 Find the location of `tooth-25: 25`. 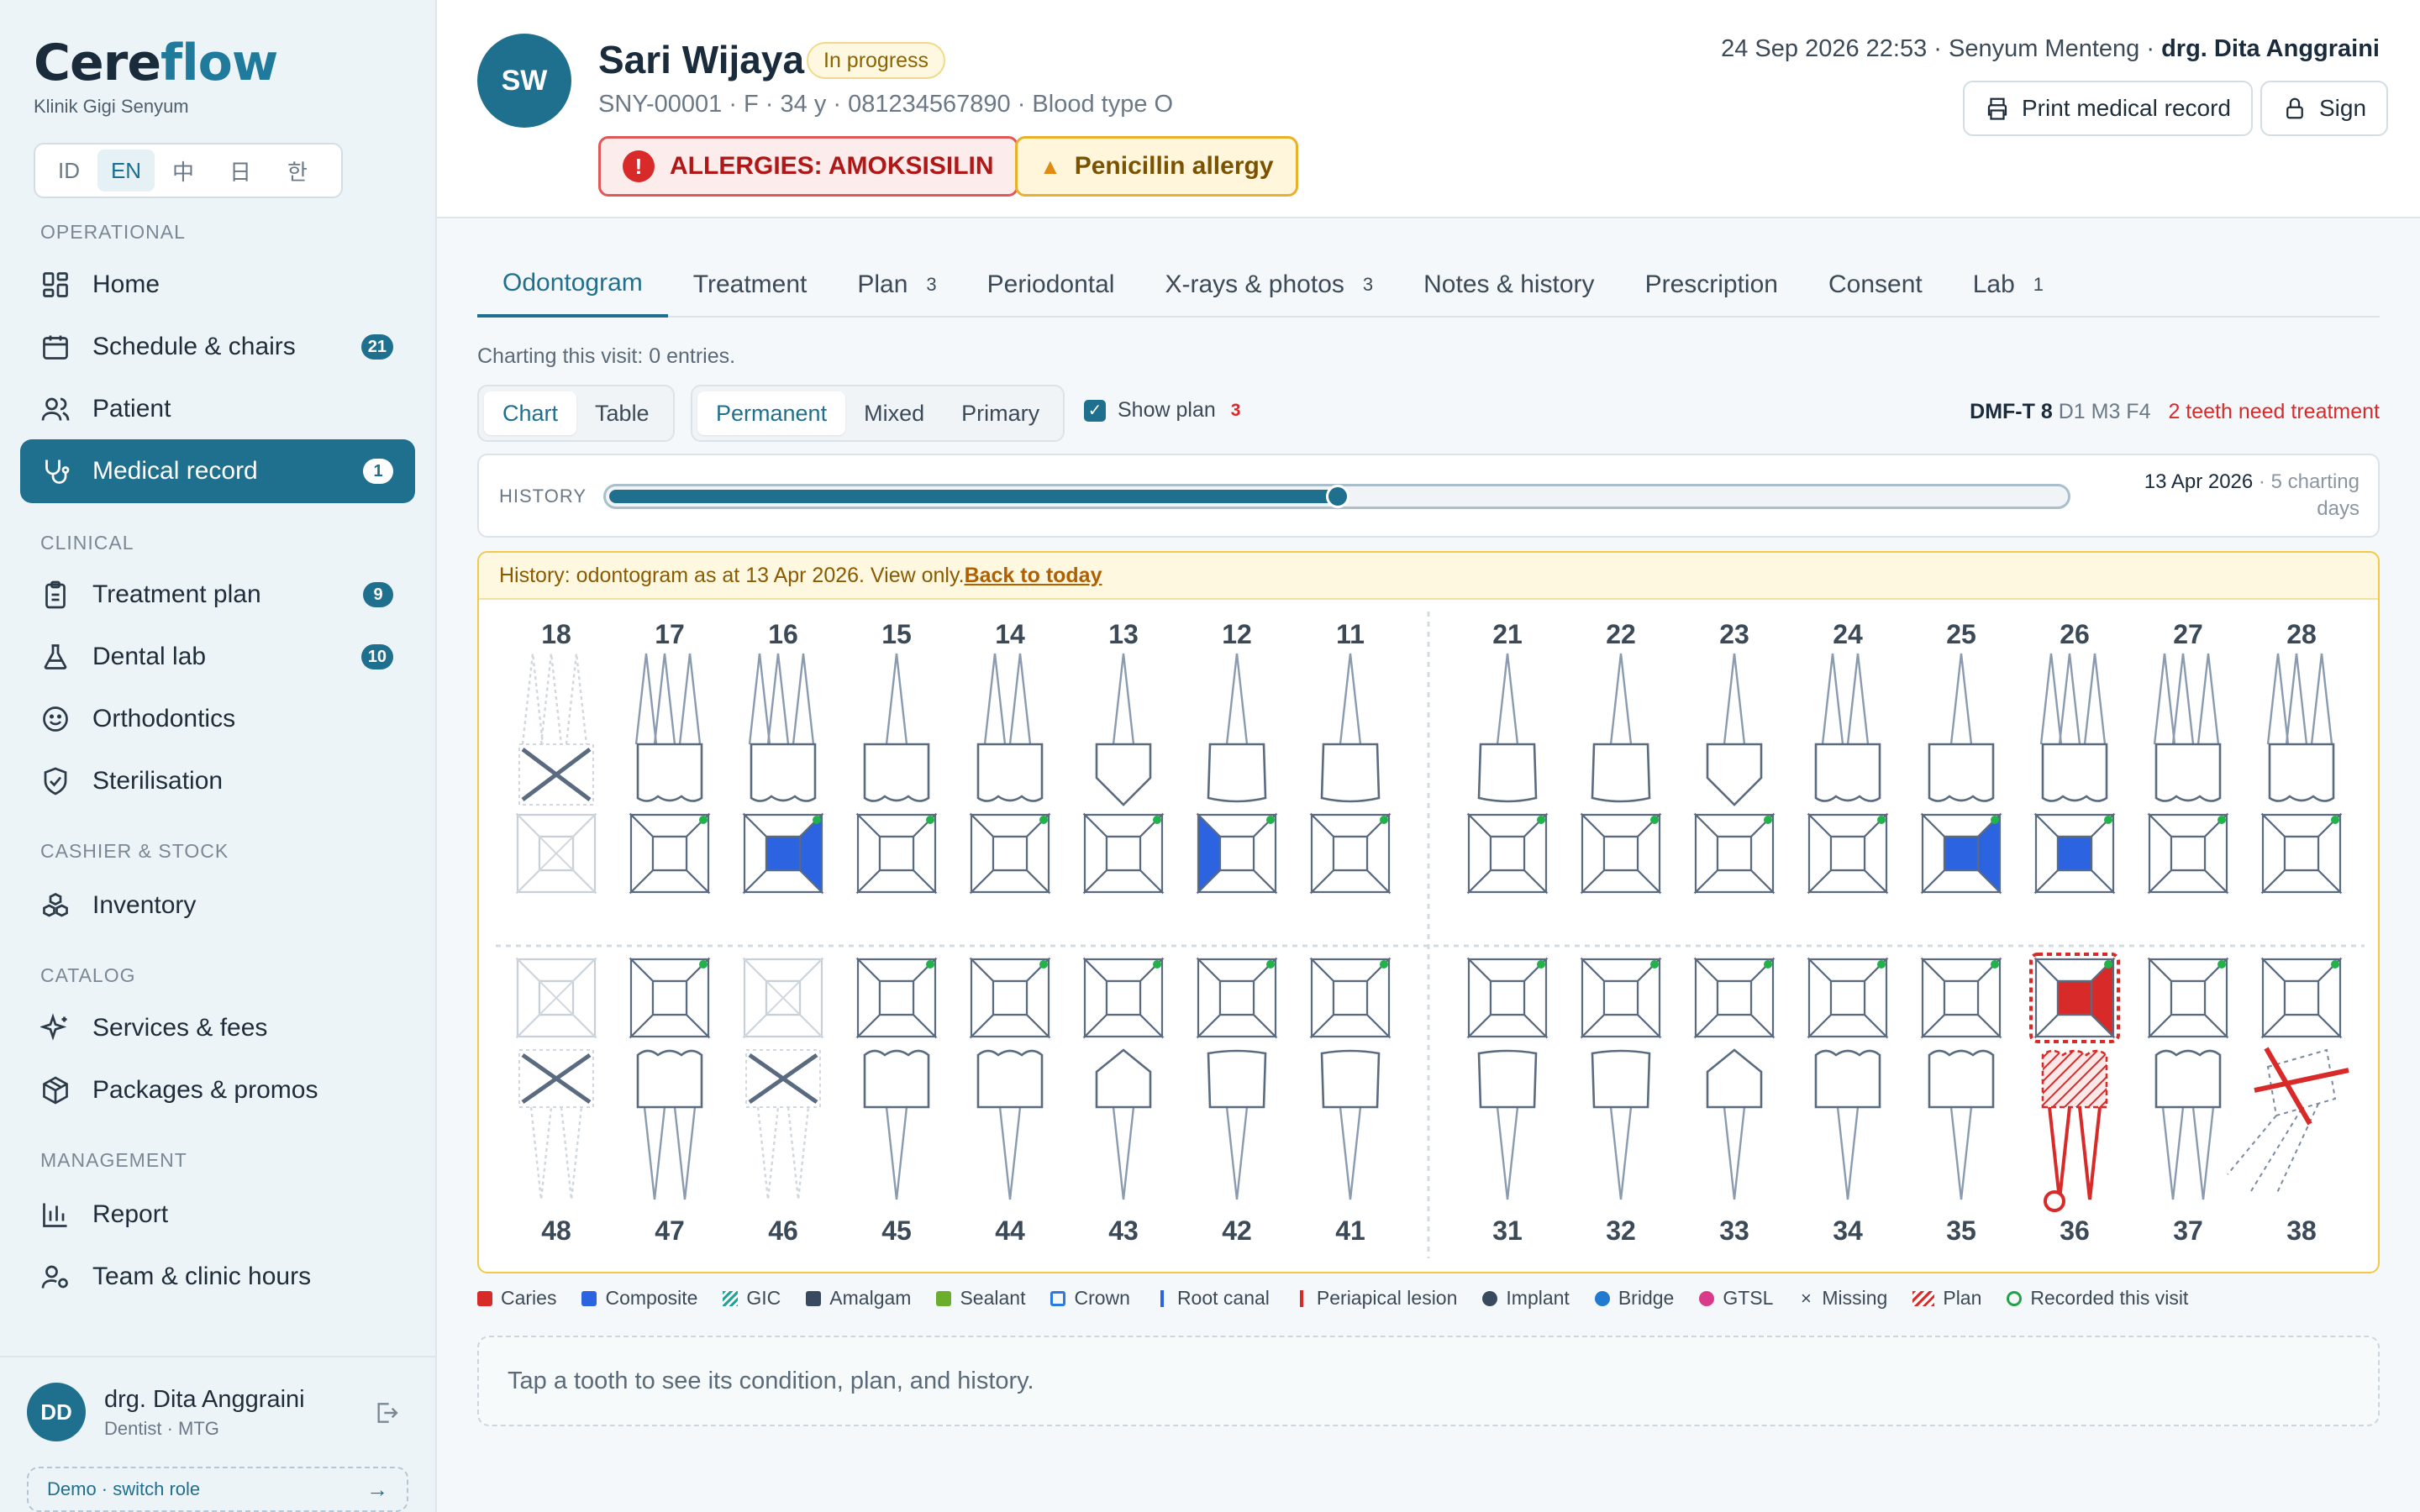

tooth-25: 25 is located at coordinates (1961, 757).